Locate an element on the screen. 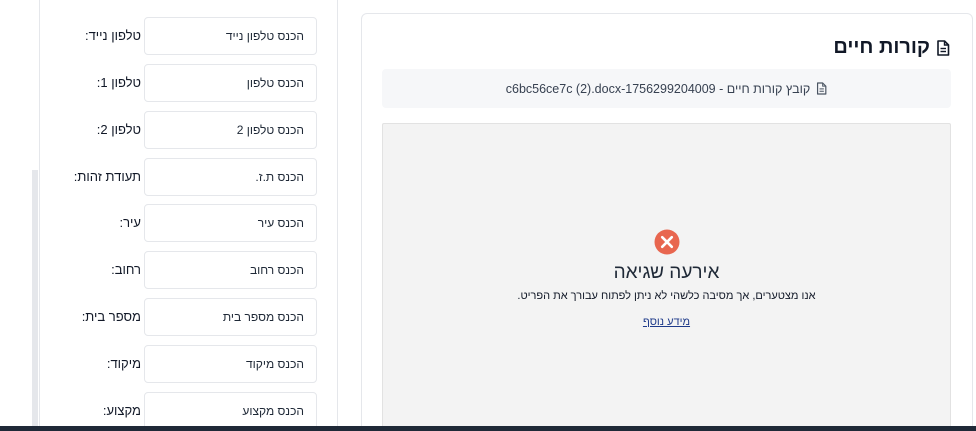 The image size is (976, 431). error-x-circle-icon is located at coordinates (667, 242).